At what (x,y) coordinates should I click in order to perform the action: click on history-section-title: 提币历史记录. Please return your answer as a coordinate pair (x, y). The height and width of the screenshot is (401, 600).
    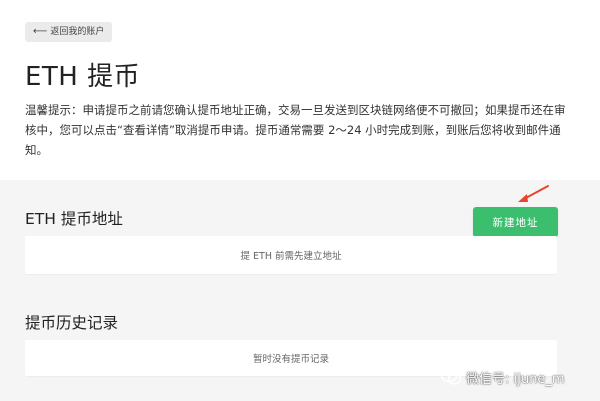
    Looking at the image, I should click on (72, 323).